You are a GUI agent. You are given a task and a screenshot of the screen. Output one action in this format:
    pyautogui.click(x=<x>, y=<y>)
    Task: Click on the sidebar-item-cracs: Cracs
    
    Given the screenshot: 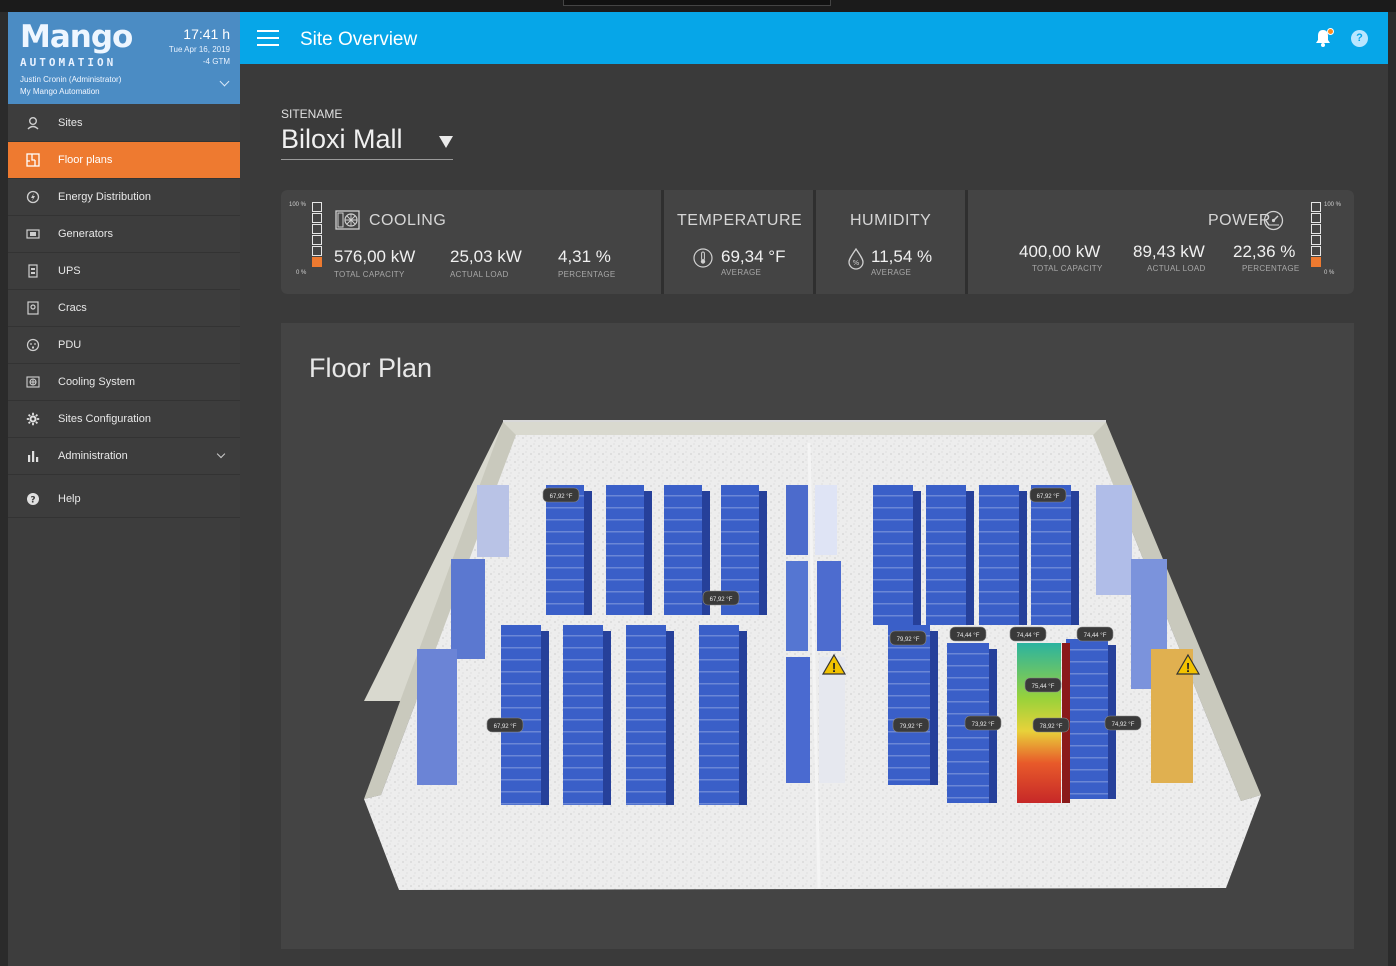 What is the action you would take?
    pyautogui.click(x=124, y=308)
    